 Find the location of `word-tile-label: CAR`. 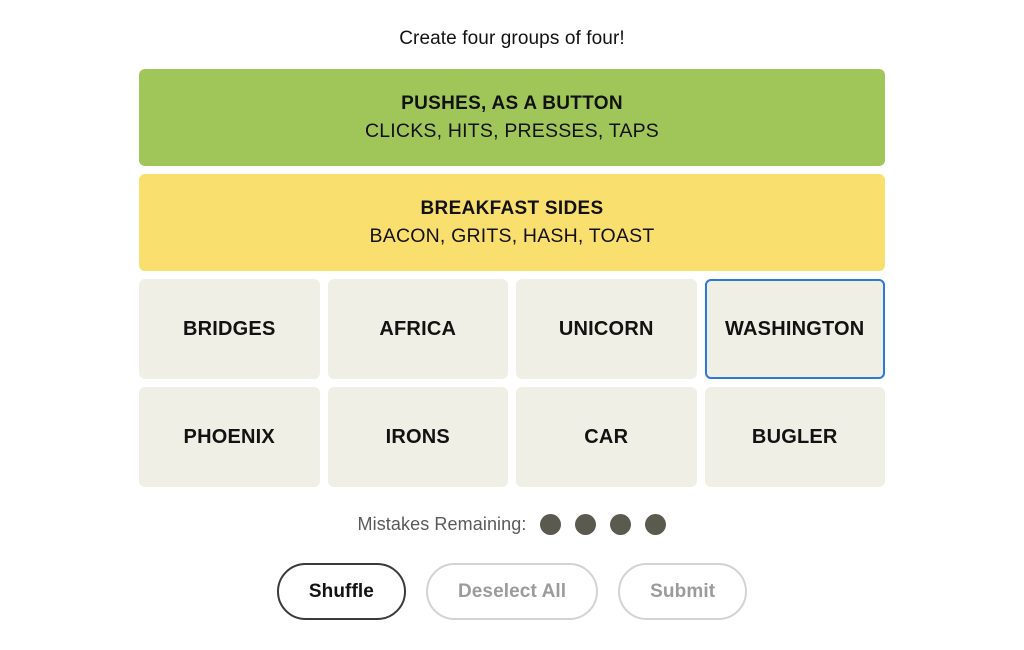

word-tile-label: CAR is located at coordinates (606, 437).